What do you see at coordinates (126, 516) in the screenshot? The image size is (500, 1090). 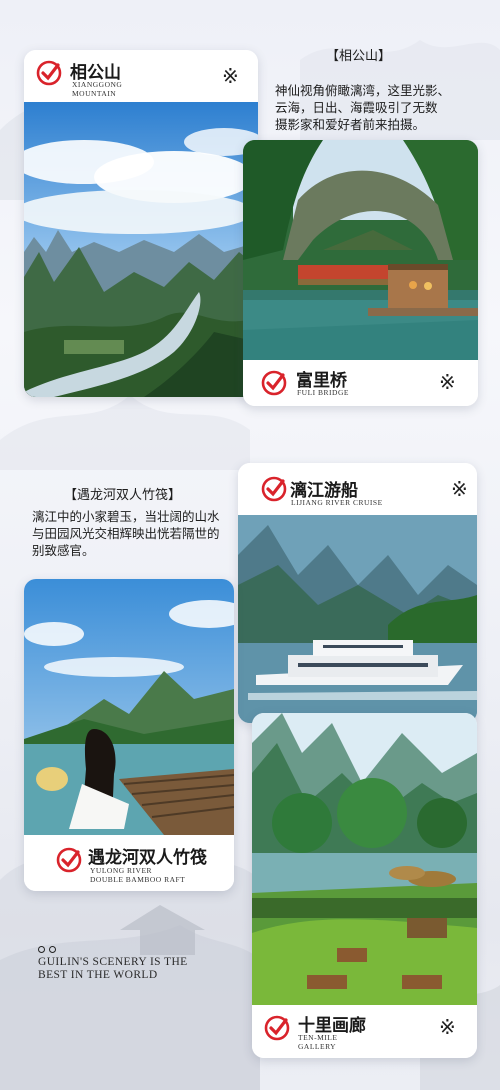 I see `caption-line: 漓江中的小家碧玉，当壮阔的山水` at bounding box center [126, 516].